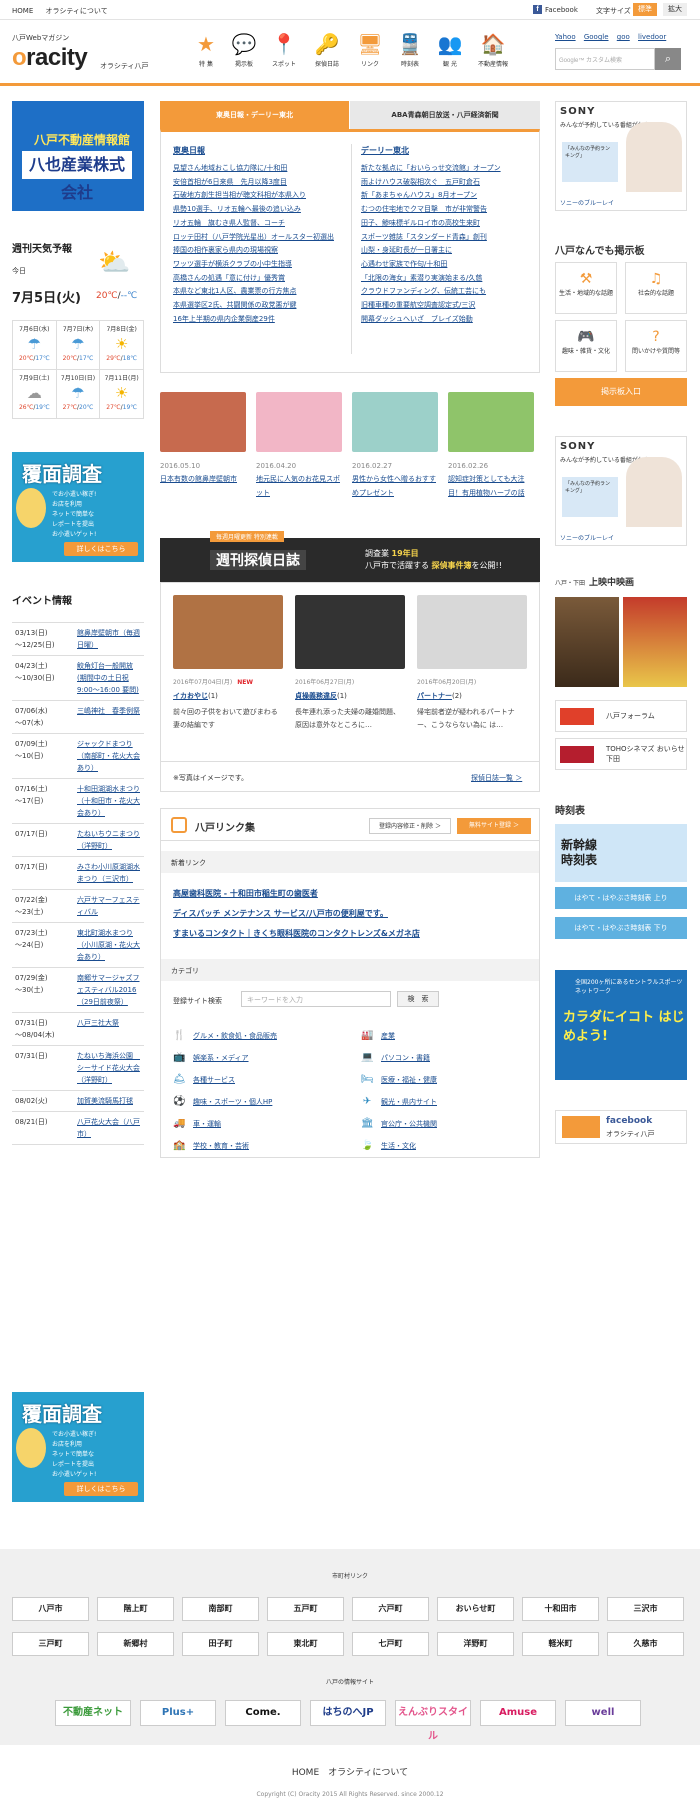  What do you see at coordinates (258, 196) in the screenshot?
I see `news-link: 石破地方創生担当相が聴文科相が本県入り` at bounding box center [258, 196].